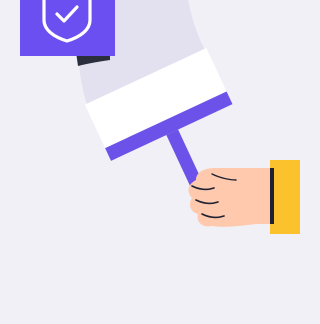 The width and height of the screenshot is (320, 324). I want to click on security-badge, so click(67, 28).